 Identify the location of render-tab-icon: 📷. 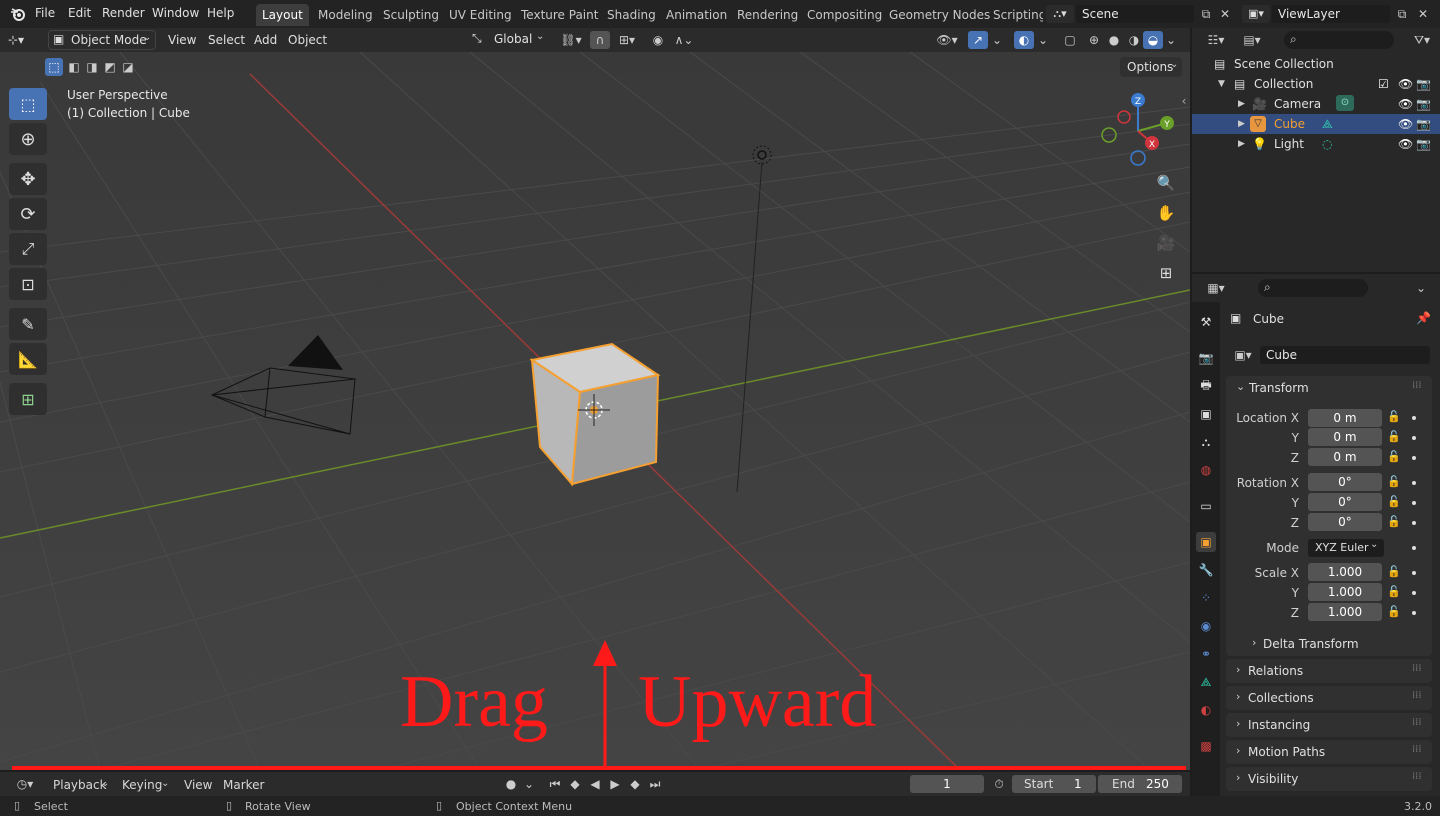
(1206, 358).